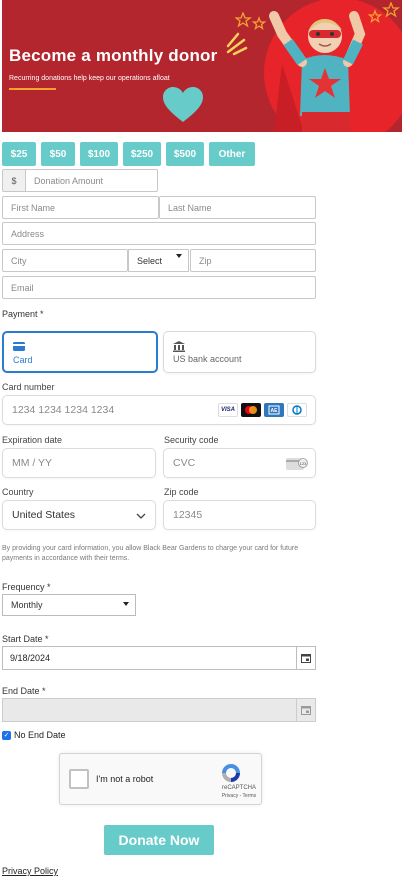  What do you see at coordinates (238, 788) in the screenshot?
I see `recaptcha-brand: reCAPTCHA` at bounding box center [238, 788].